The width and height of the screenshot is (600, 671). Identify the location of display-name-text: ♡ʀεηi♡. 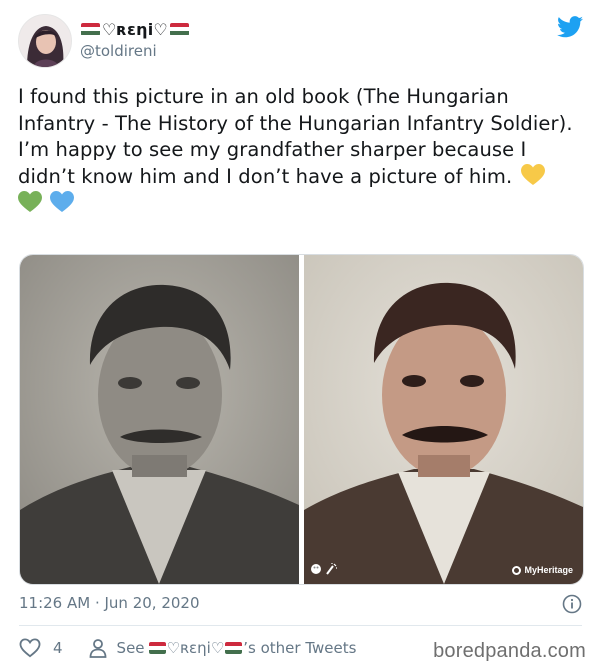
(135, 29).